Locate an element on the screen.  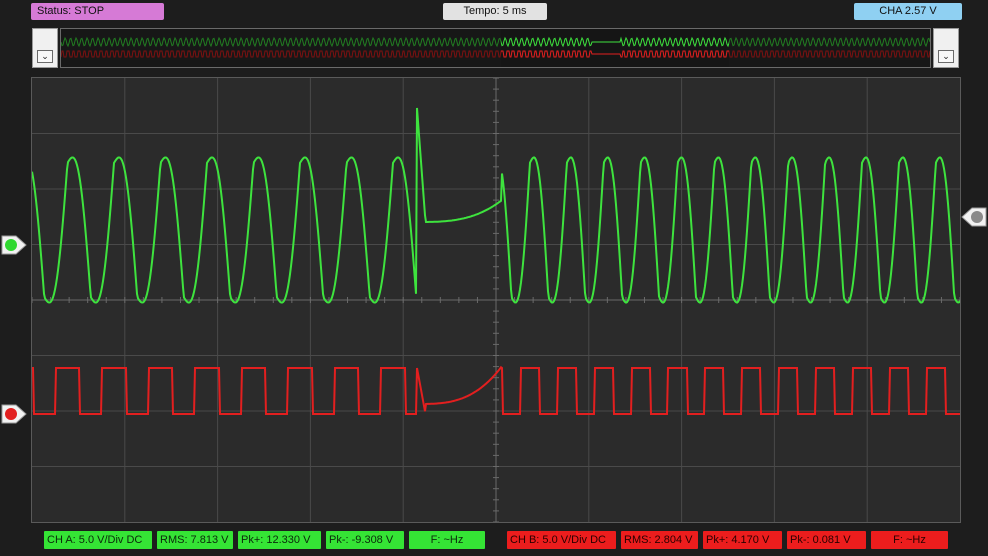
overview-waveform-svg is located at coordinates (495, 48).